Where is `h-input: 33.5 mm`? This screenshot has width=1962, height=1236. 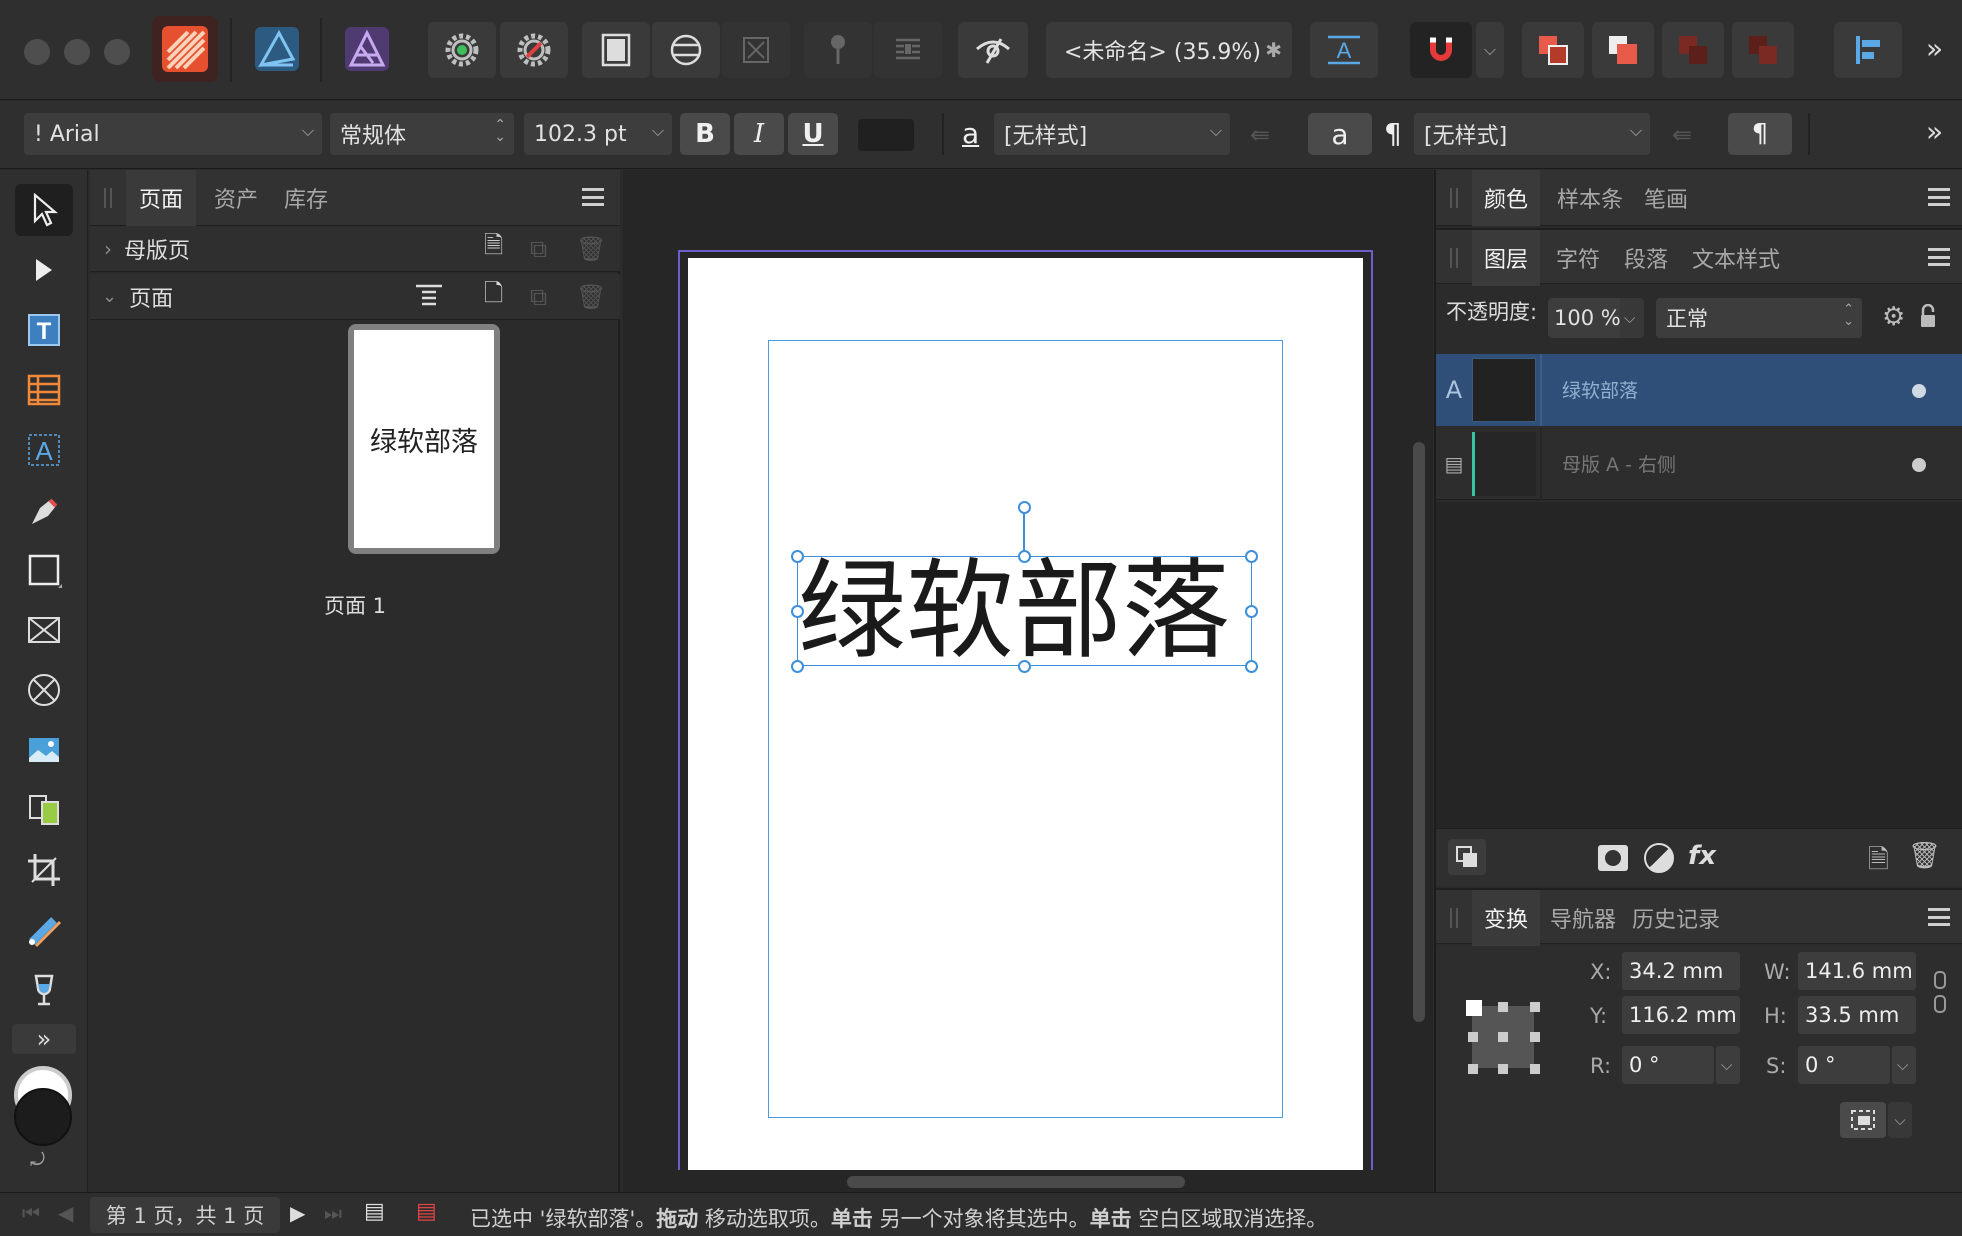
h-input: 33.5 mm is located at coordinates (1857, 1015).